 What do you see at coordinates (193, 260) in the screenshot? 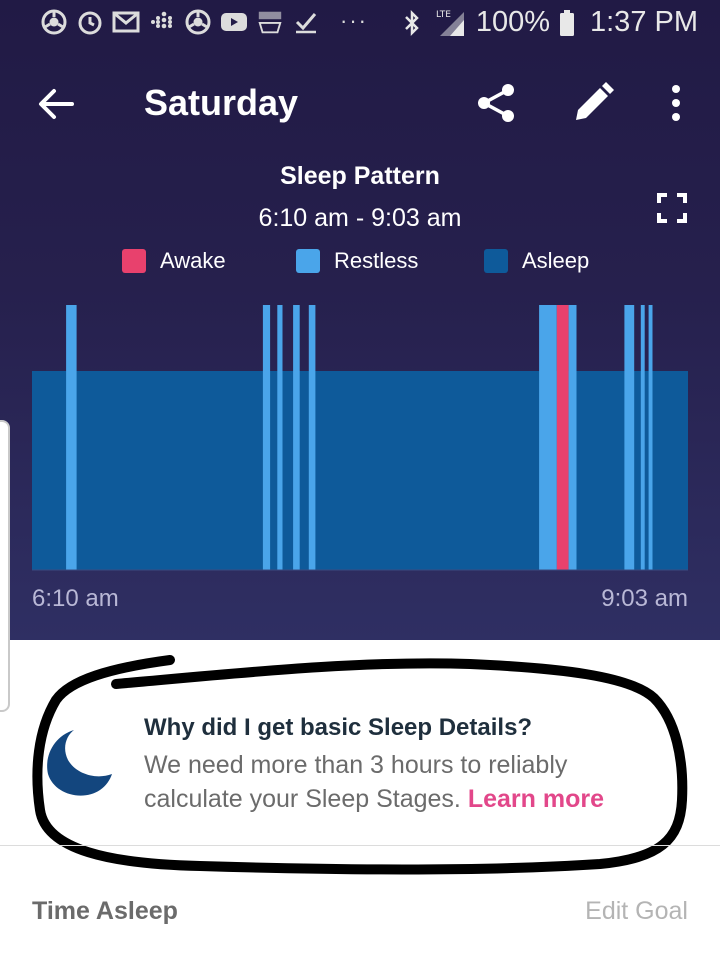
I see `legend-label: Awake` at bounding box center [193, 260].